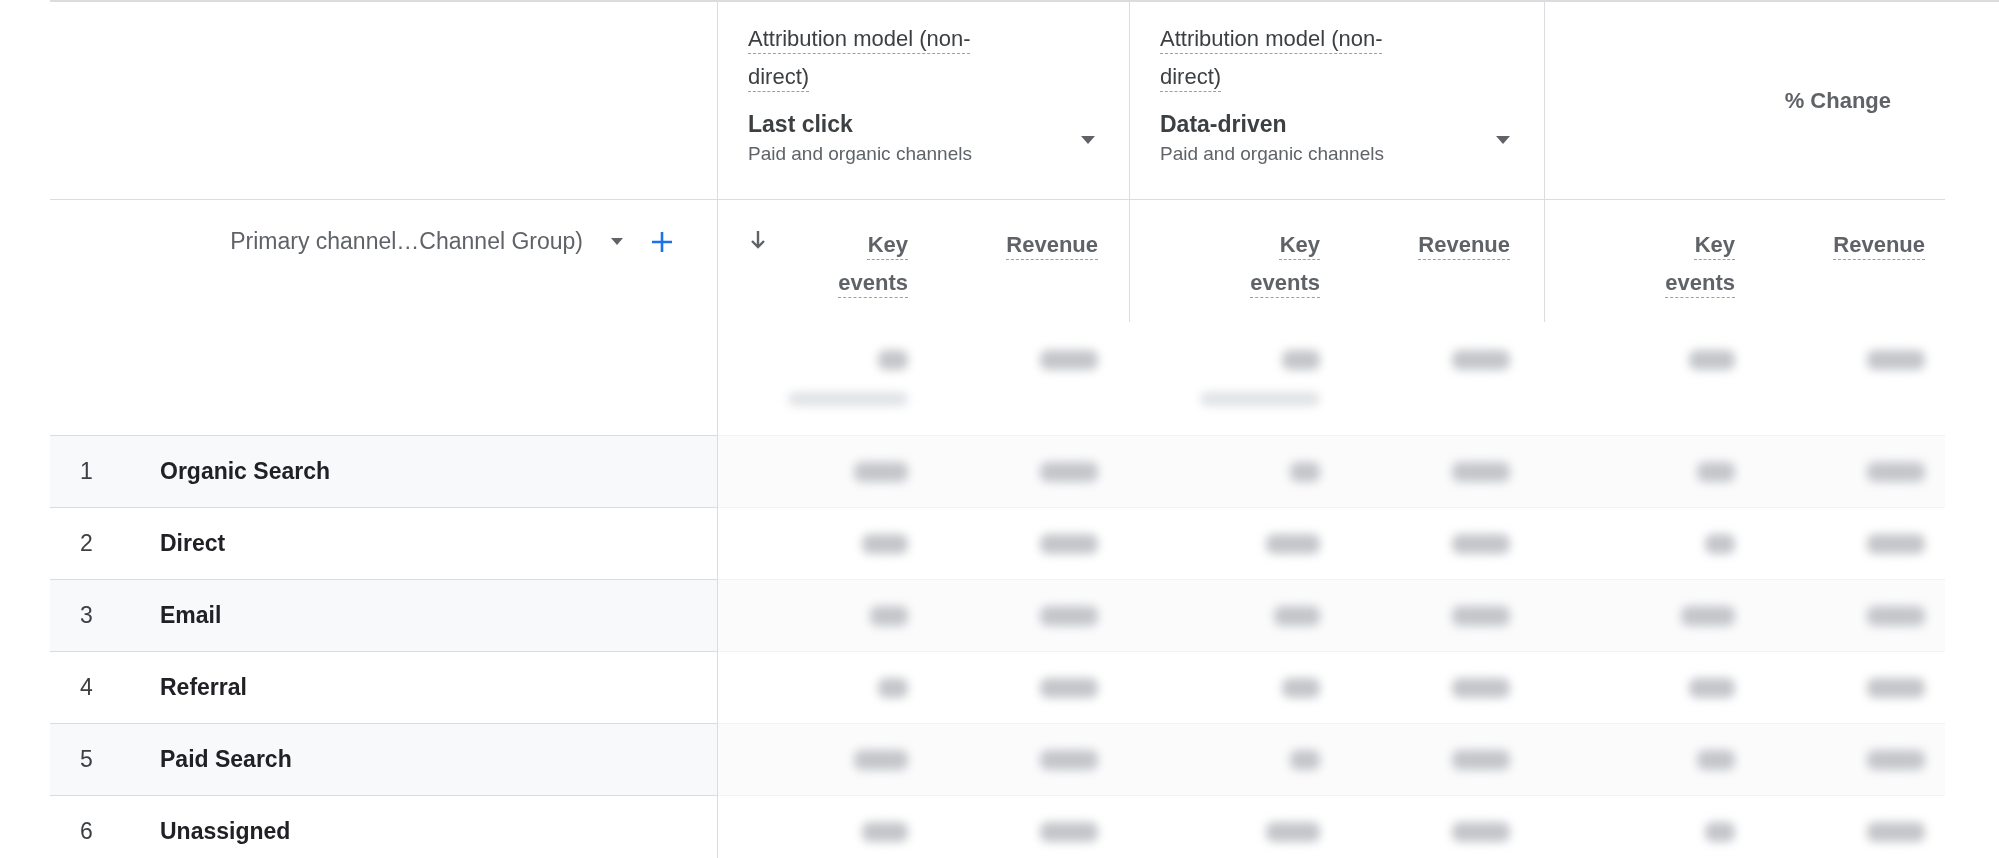 This screenshot has height=858, width=1999. I want to click on row-number: 2, so click(86, 543).